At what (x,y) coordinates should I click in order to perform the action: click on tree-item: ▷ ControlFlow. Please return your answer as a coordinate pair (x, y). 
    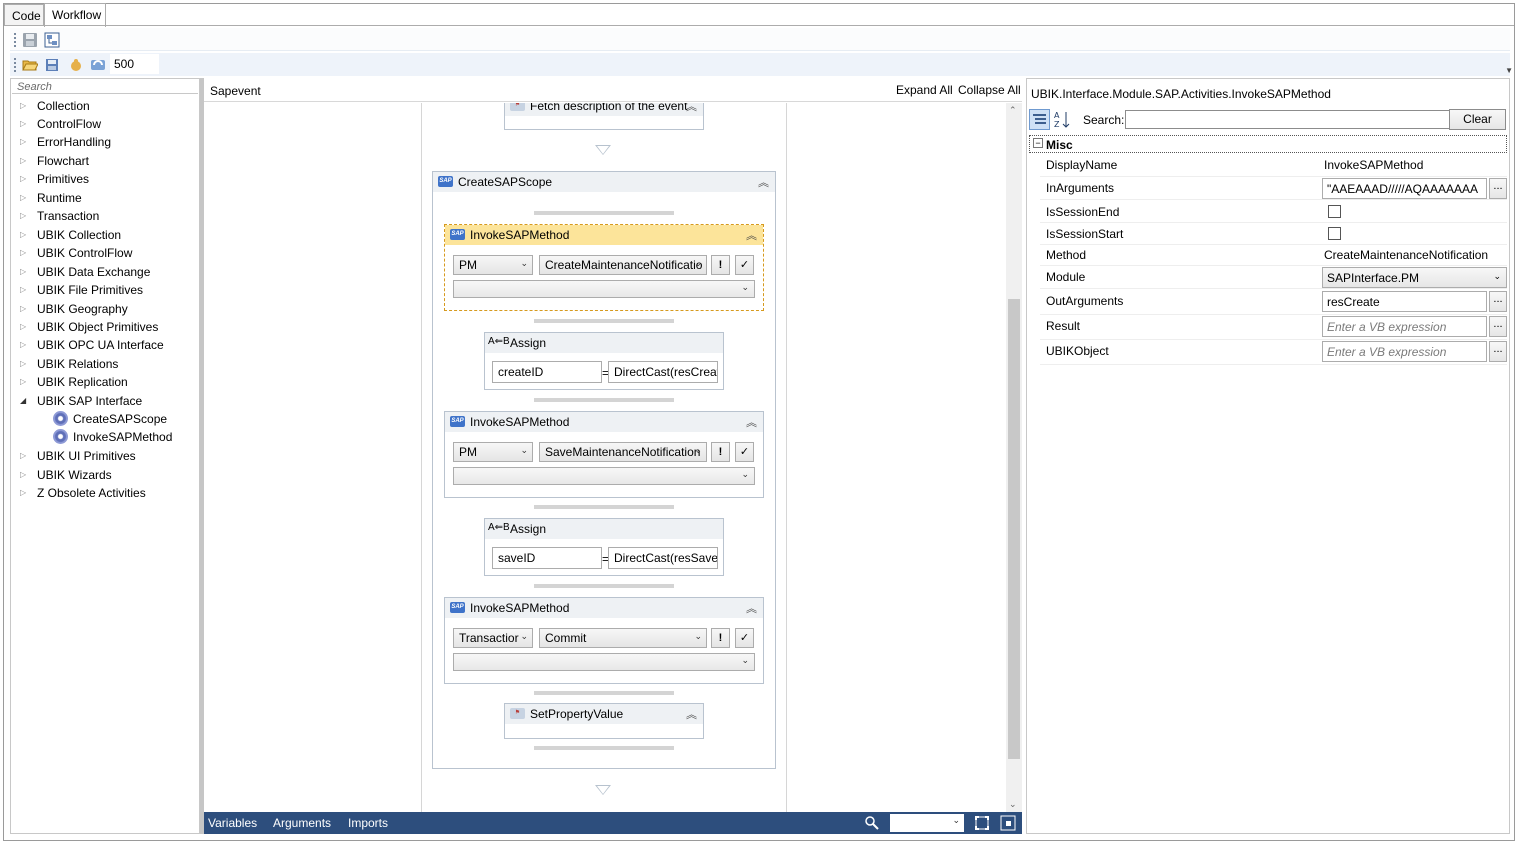
    Looking at the image, I should click on (105, 124).